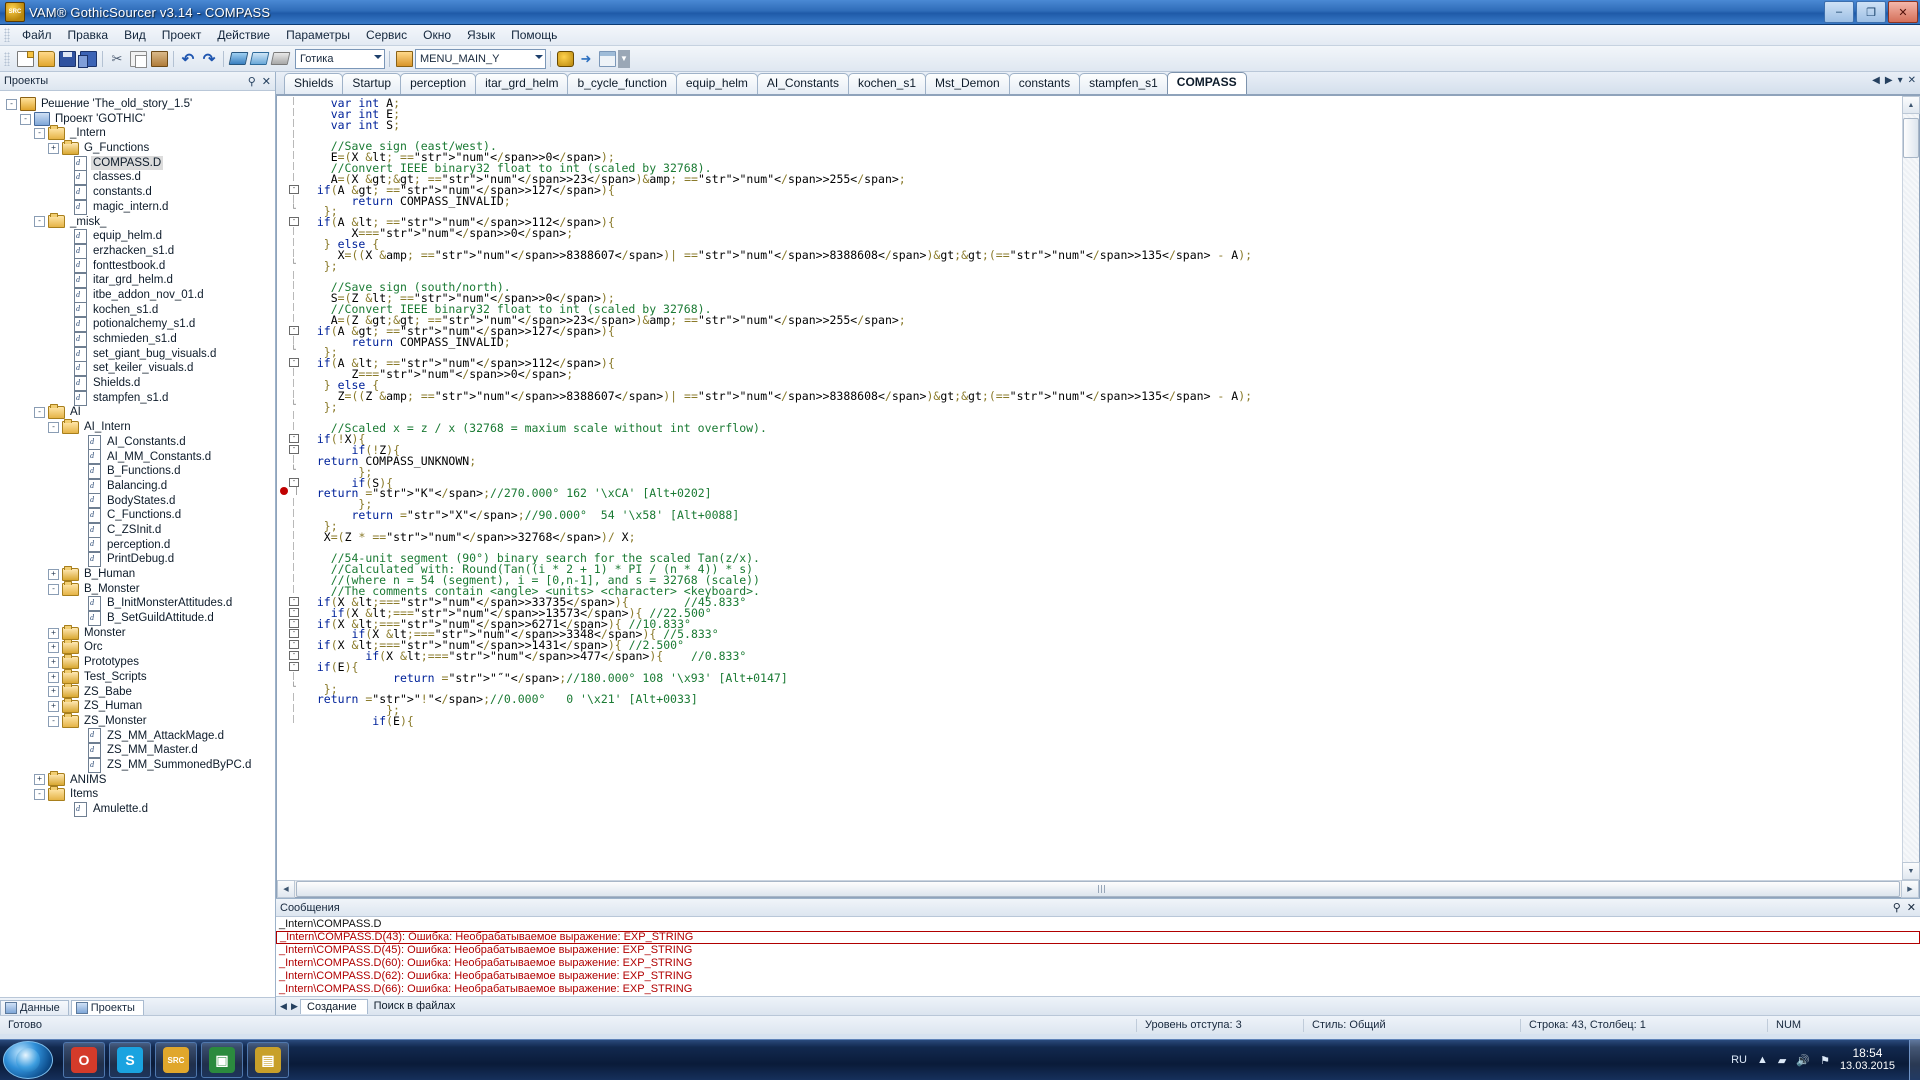  I want to click on tree-item: itbe_addon_nov_01.d, so click(140, 295).